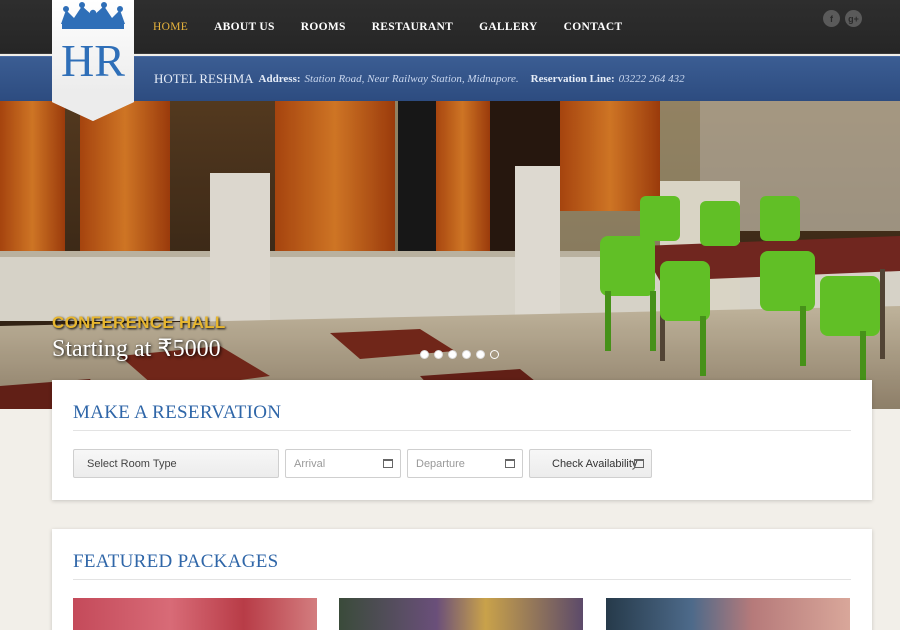 The height and width of the screenshot is (630, 900). What do you see at coordinates (494, 354) in the screenshot?
I see `slider-dot-current` at bounding box center [494, 354].